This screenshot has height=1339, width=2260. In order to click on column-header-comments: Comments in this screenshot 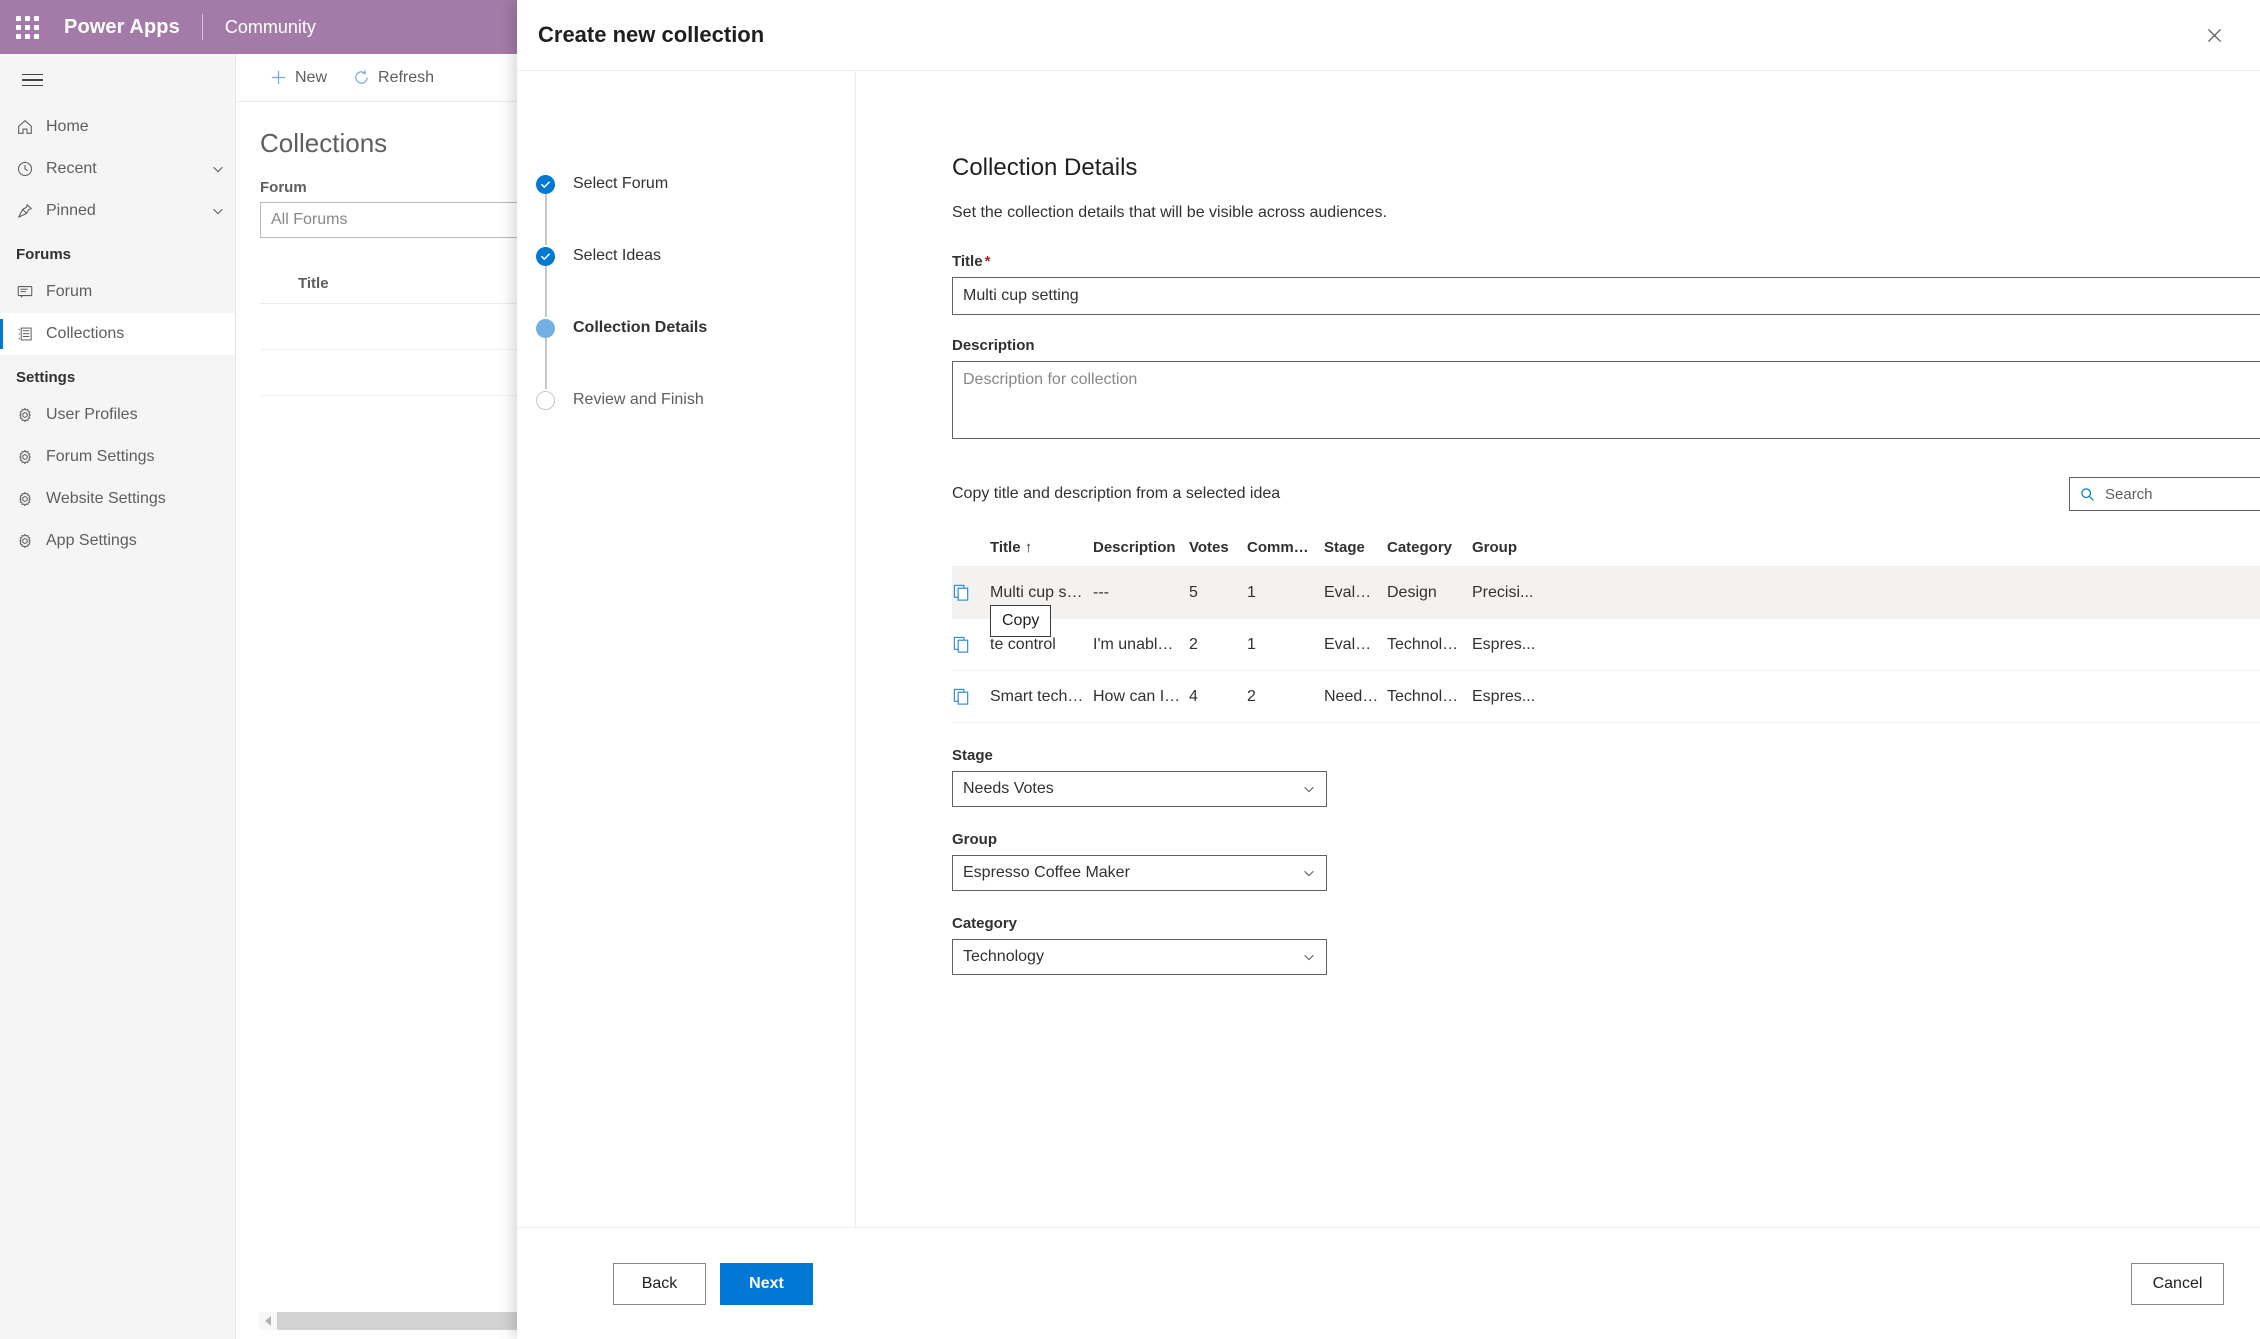, I will do `click(1285, 547)`.